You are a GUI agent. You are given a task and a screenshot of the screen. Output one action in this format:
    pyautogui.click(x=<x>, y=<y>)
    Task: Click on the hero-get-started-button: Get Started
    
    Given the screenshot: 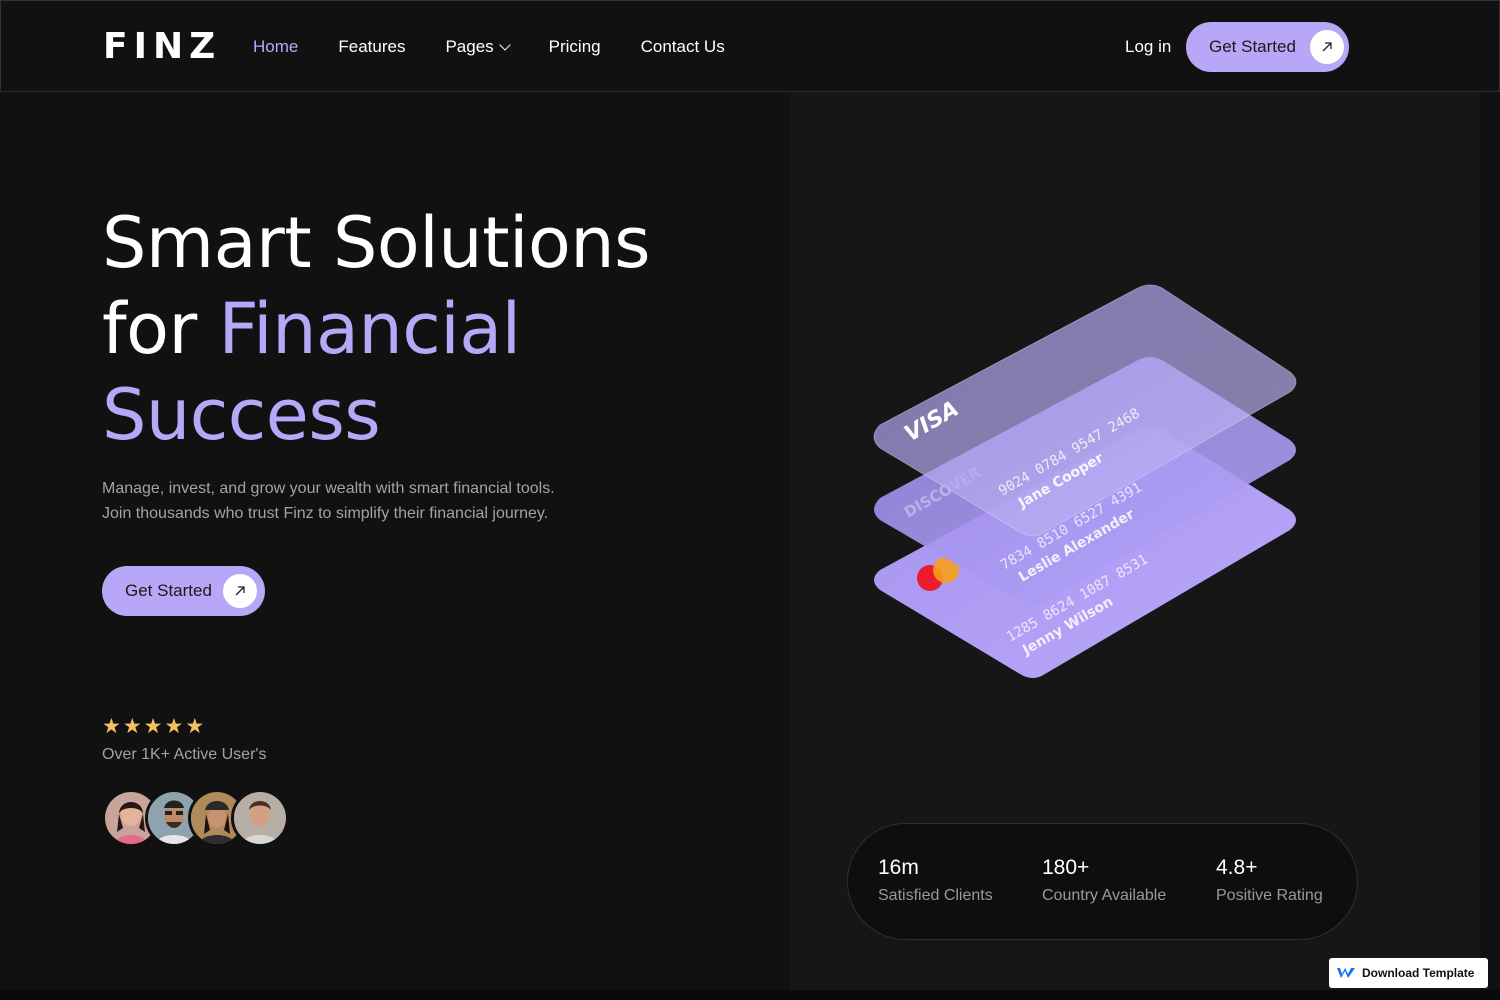 What is the action you would take?
    pyautogui.click(x=183, y=591)
    